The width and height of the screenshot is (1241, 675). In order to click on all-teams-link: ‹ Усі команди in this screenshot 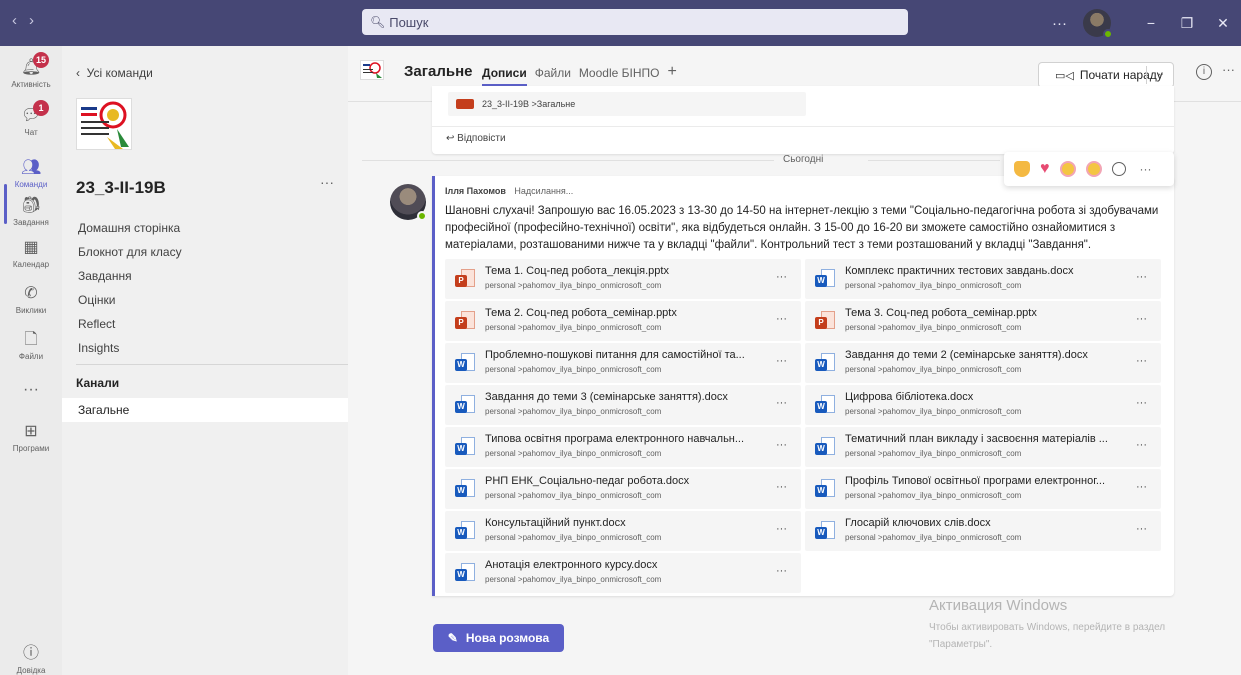, I will do `click(114, 73)`.